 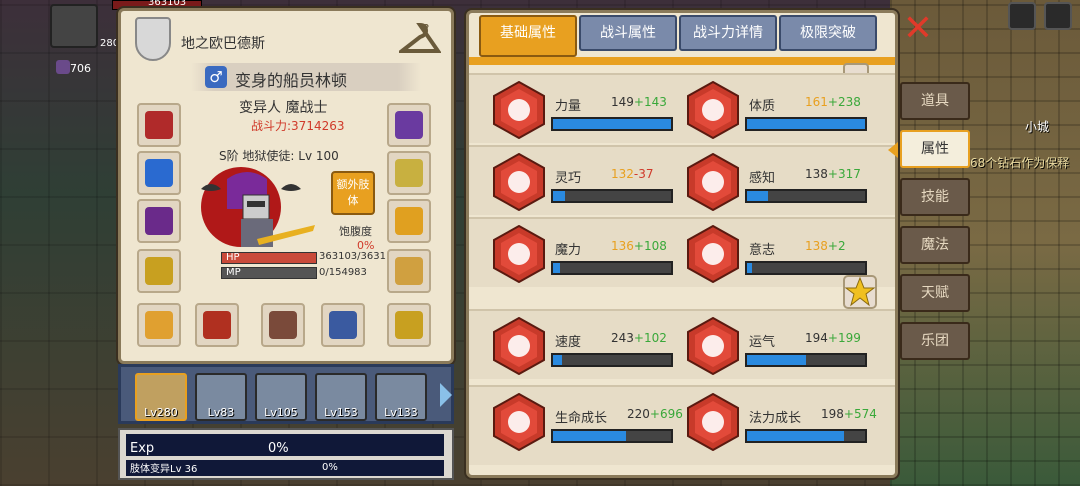 I want to click on attribute-name: 感知, so click(x=762, y=178).